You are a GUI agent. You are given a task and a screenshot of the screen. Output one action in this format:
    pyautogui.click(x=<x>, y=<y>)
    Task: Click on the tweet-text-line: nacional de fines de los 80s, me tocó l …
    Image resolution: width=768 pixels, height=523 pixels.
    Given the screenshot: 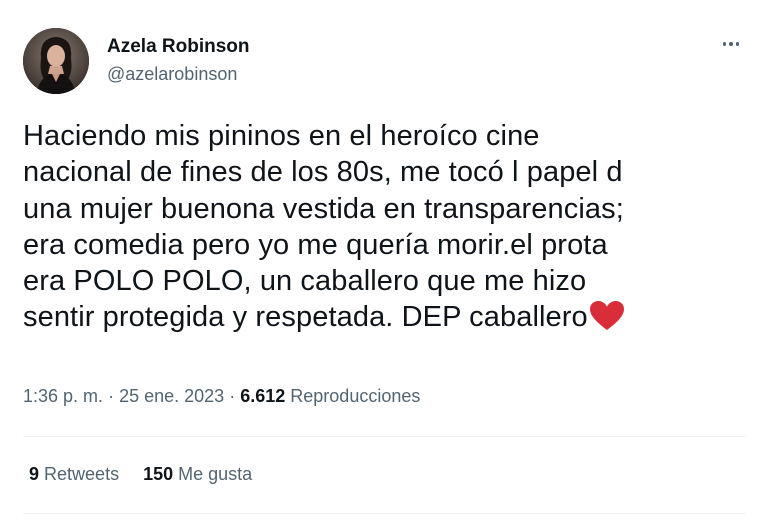 What is the action you would take?
    pyautogui.click(x=323, y=172)
    